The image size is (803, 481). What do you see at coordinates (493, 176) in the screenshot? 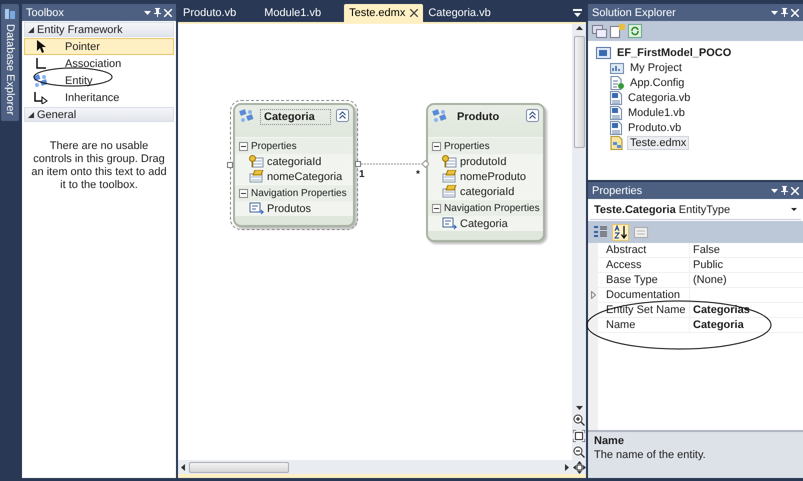
I see `entity-property: nomeProduto` at bounding box center [493, 176].